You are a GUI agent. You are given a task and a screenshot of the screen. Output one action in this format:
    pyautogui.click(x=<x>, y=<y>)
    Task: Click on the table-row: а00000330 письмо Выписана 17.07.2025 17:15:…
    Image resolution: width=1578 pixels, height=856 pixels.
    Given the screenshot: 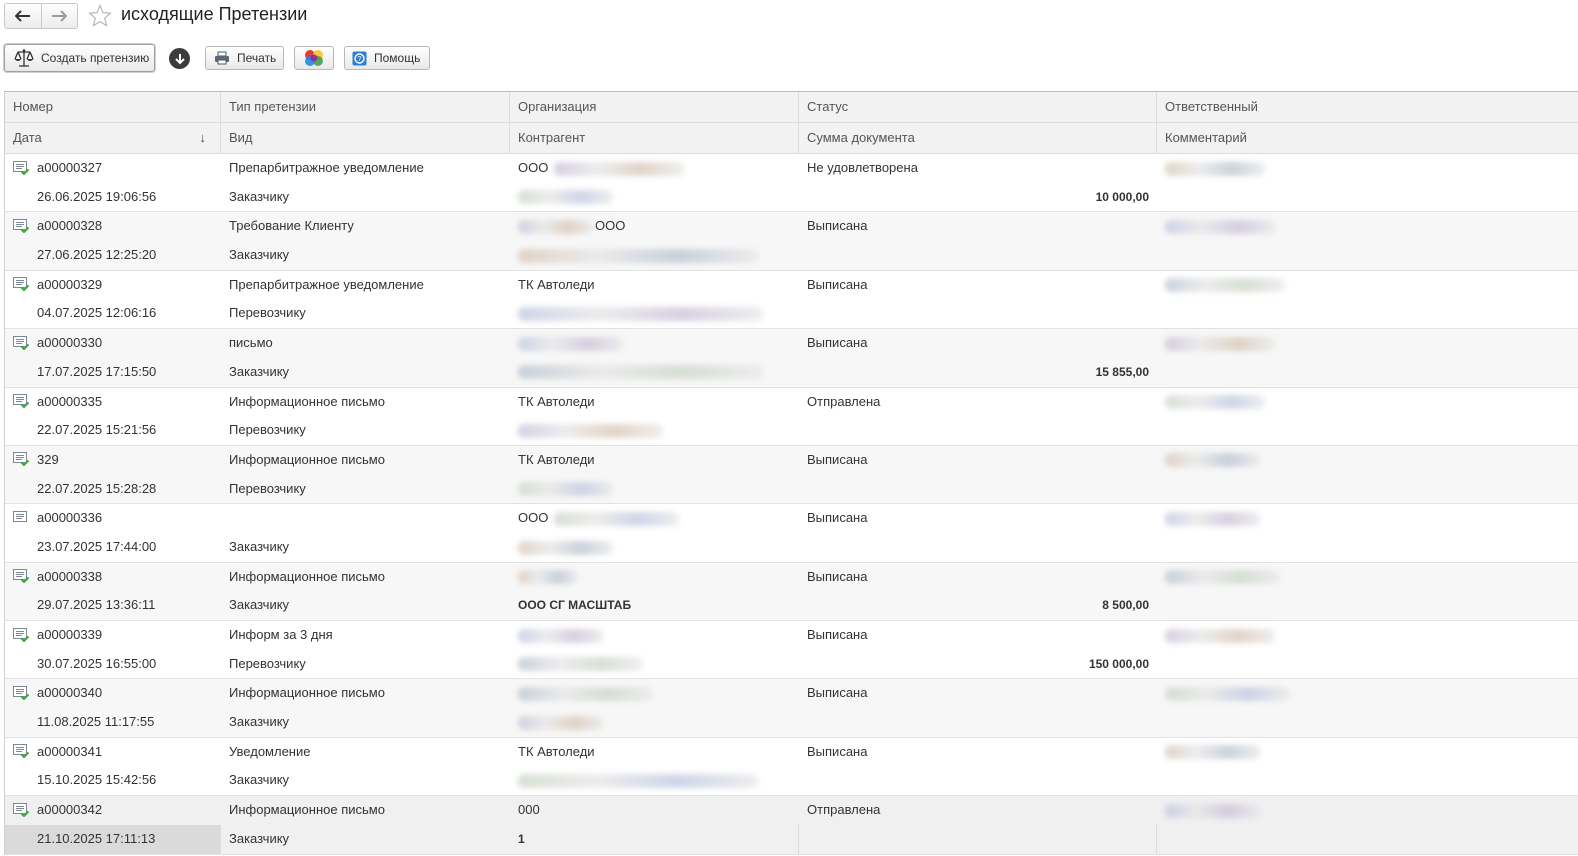 What is the action you would take?
    pyautogui.click(x=791, y=358)
    